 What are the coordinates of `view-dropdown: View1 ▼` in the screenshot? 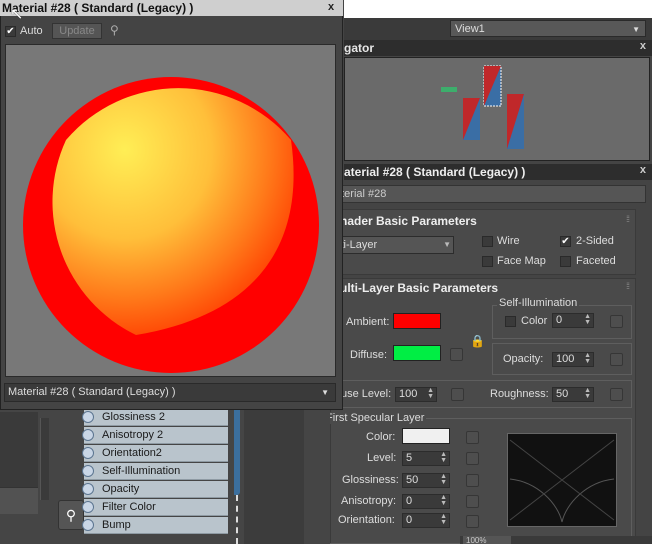 It's located at (548, 28).